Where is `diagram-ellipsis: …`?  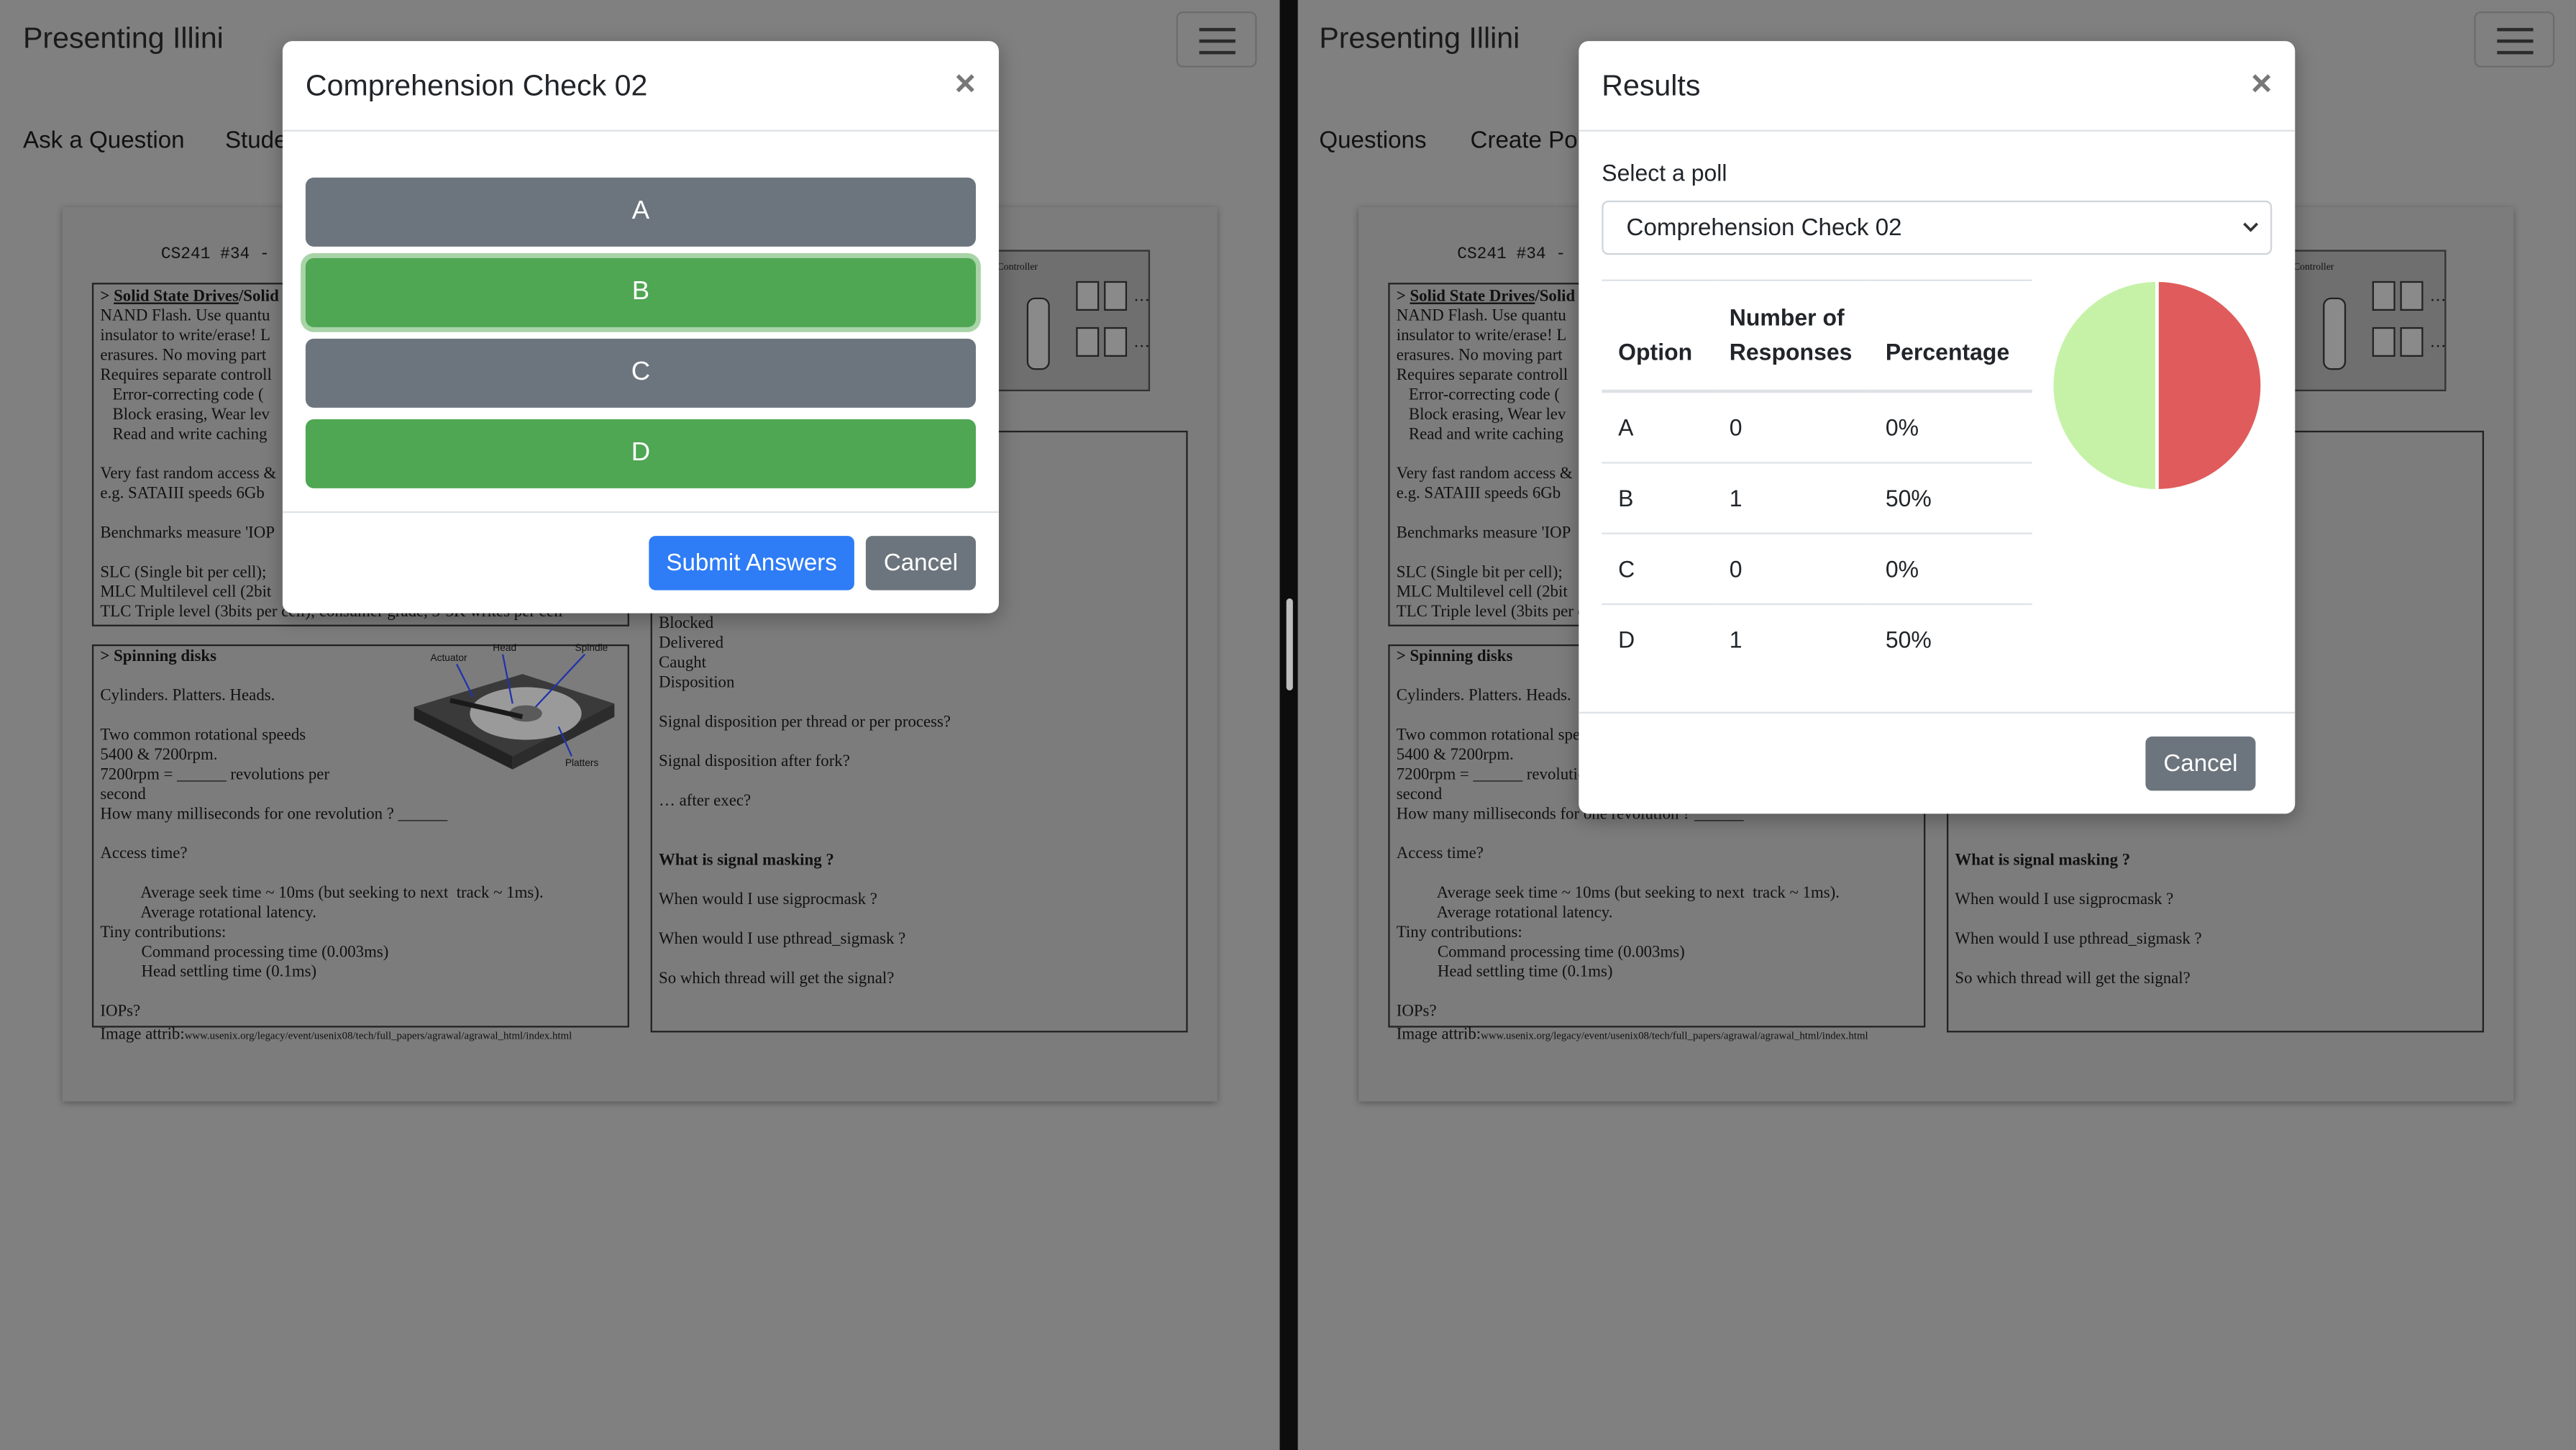
diagram-ellipsis: … is located at coordinates (1142, 296).